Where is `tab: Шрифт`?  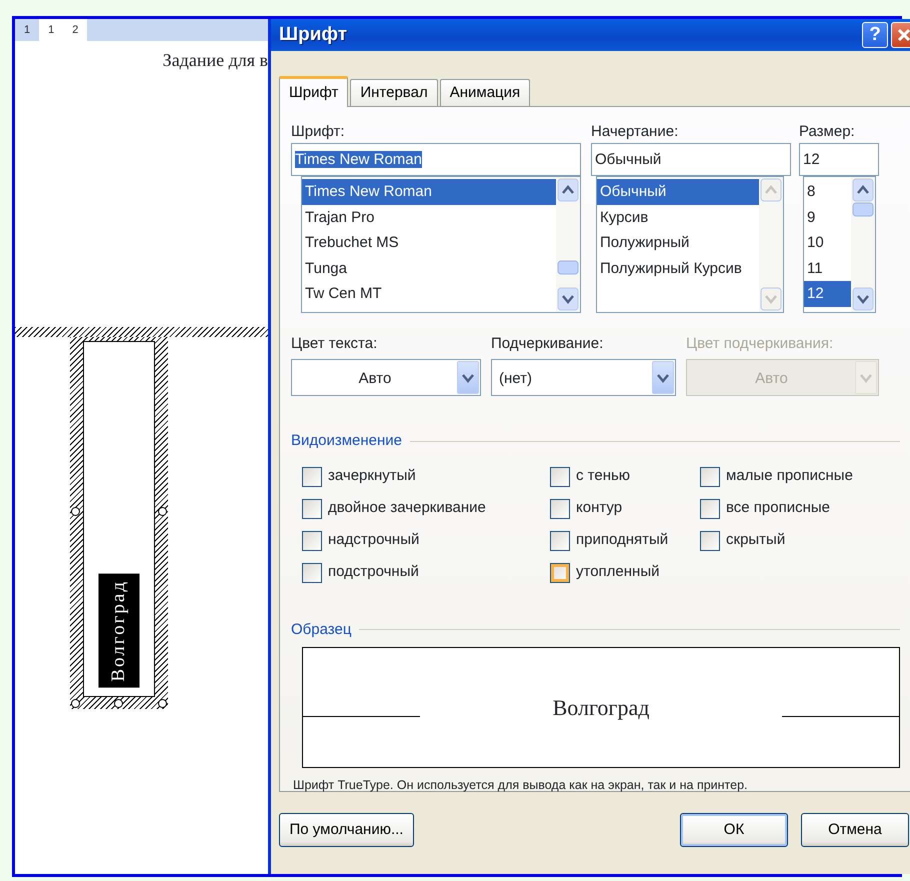
tab: Шрифт is located at coordinates (313, 91).